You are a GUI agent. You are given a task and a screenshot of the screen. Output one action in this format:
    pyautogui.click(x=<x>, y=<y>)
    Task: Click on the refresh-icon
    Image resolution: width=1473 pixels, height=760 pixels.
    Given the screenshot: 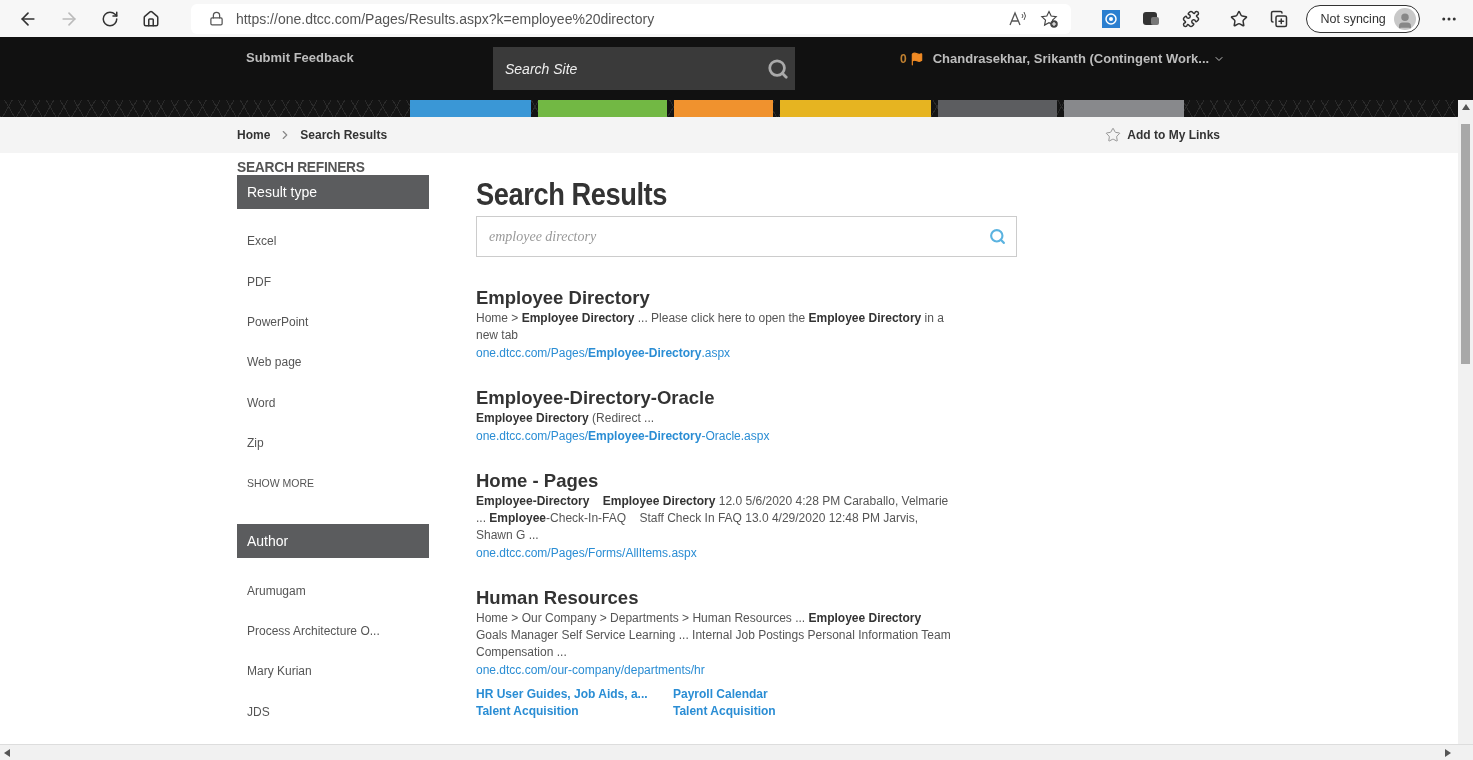 What is the action you would take?
    pyautogui.click(x=110, y=18)
    